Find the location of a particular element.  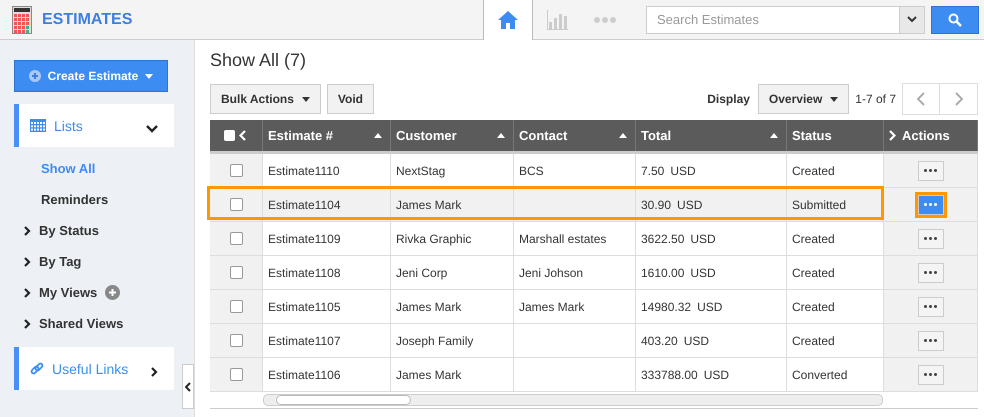

column-header: Customer is located at coordinates (452, 135).